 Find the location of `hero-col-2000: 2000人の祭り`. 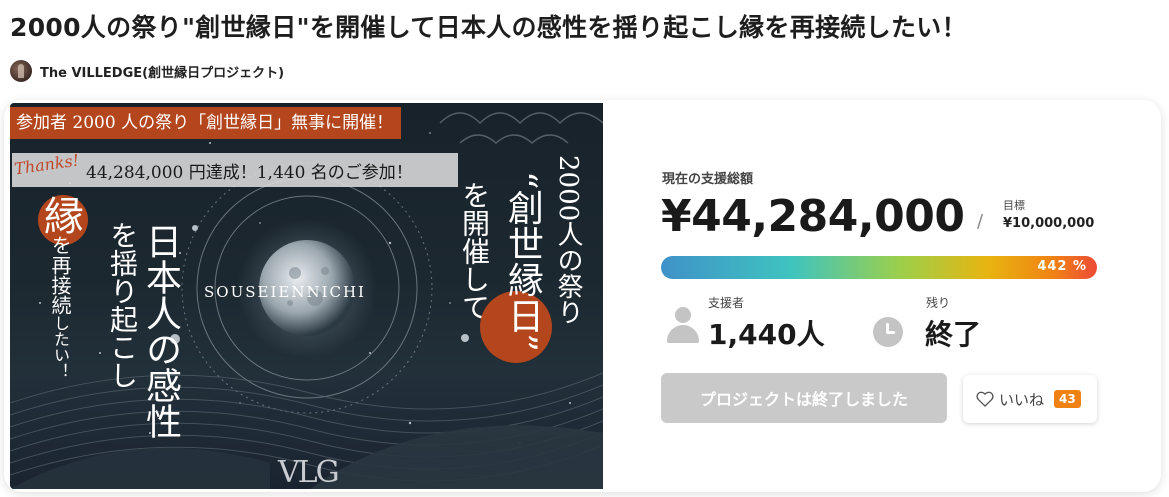

hero-col-2000: 2000人の祭り is located at coordinates (568, 240).